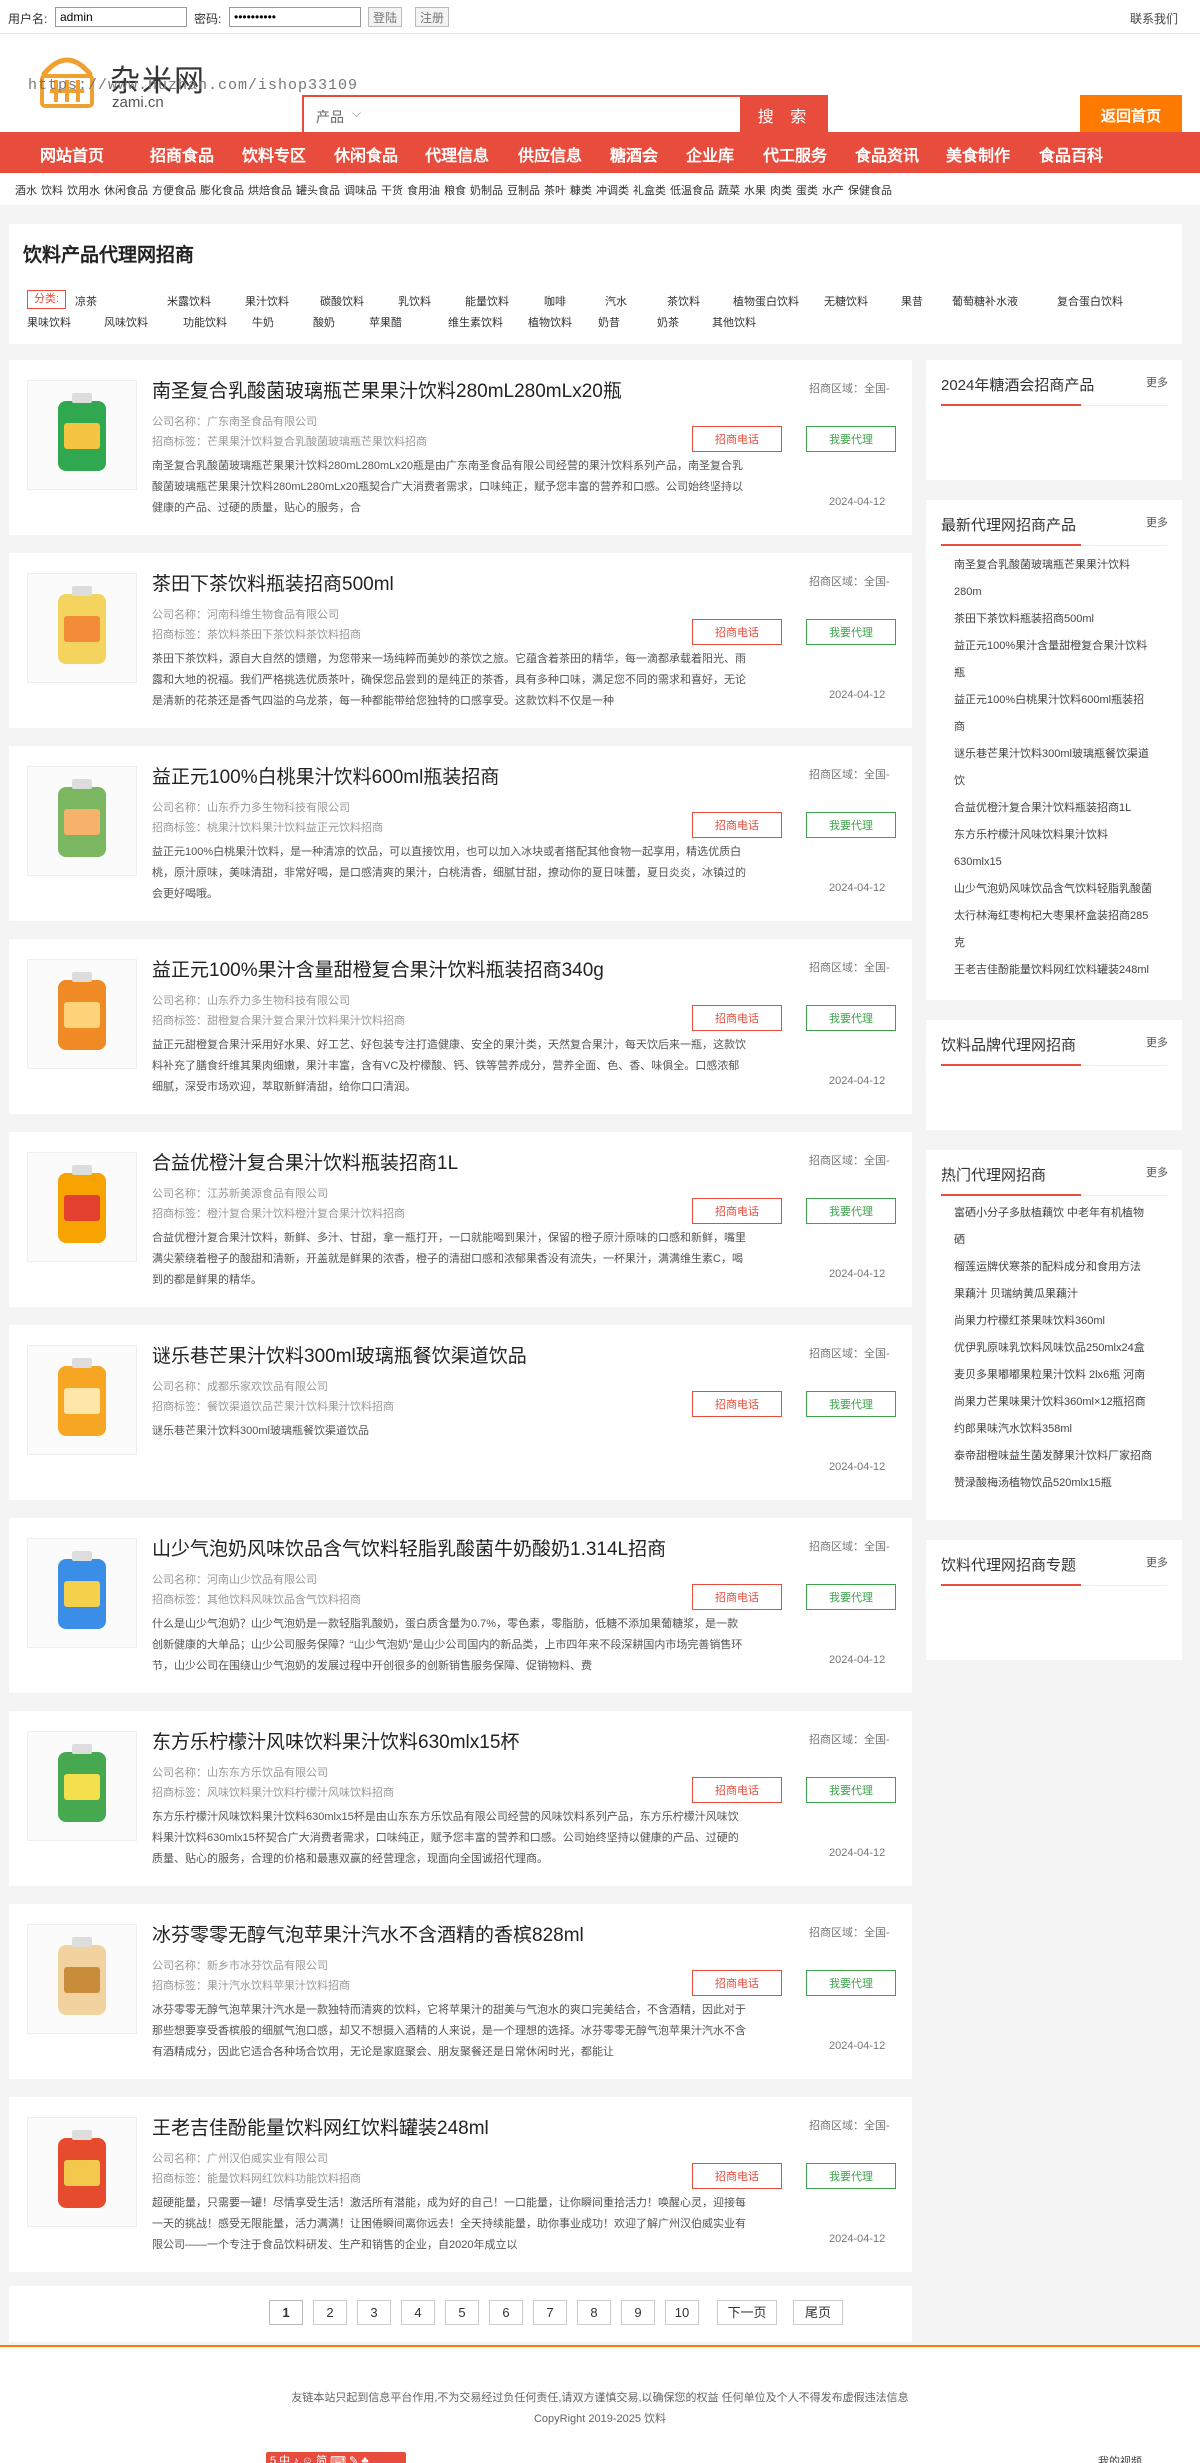 The height and width of the screenshot is (2463, 1200). I want to click on sidebar-list-item: 益正元100%果汁含量甜橙复合果汁饮料, so click(1064, 646).